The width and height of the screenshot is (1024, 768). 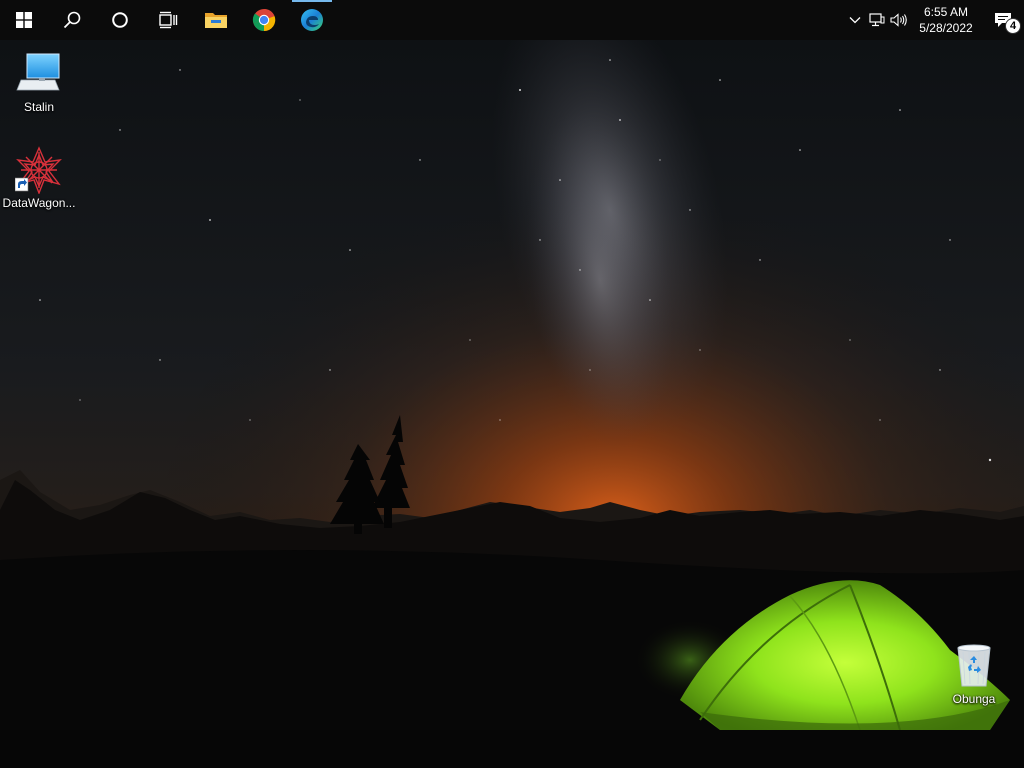 What do you see at coordinates (1013, 26) in the screenshot?
I see `notification-count-badge: 4` at bounding box center [1013, 26].